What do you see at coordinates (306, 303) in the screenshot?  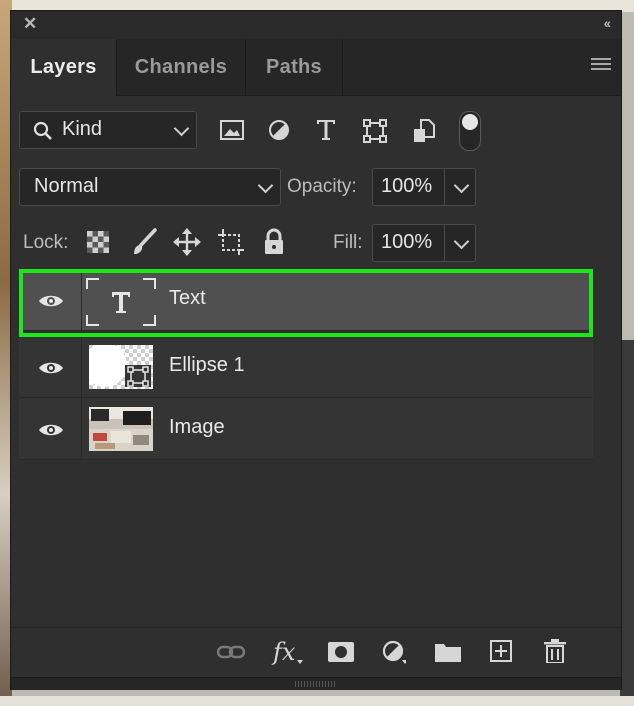 I see `selection-highlight` at bounding box center [306, 303].